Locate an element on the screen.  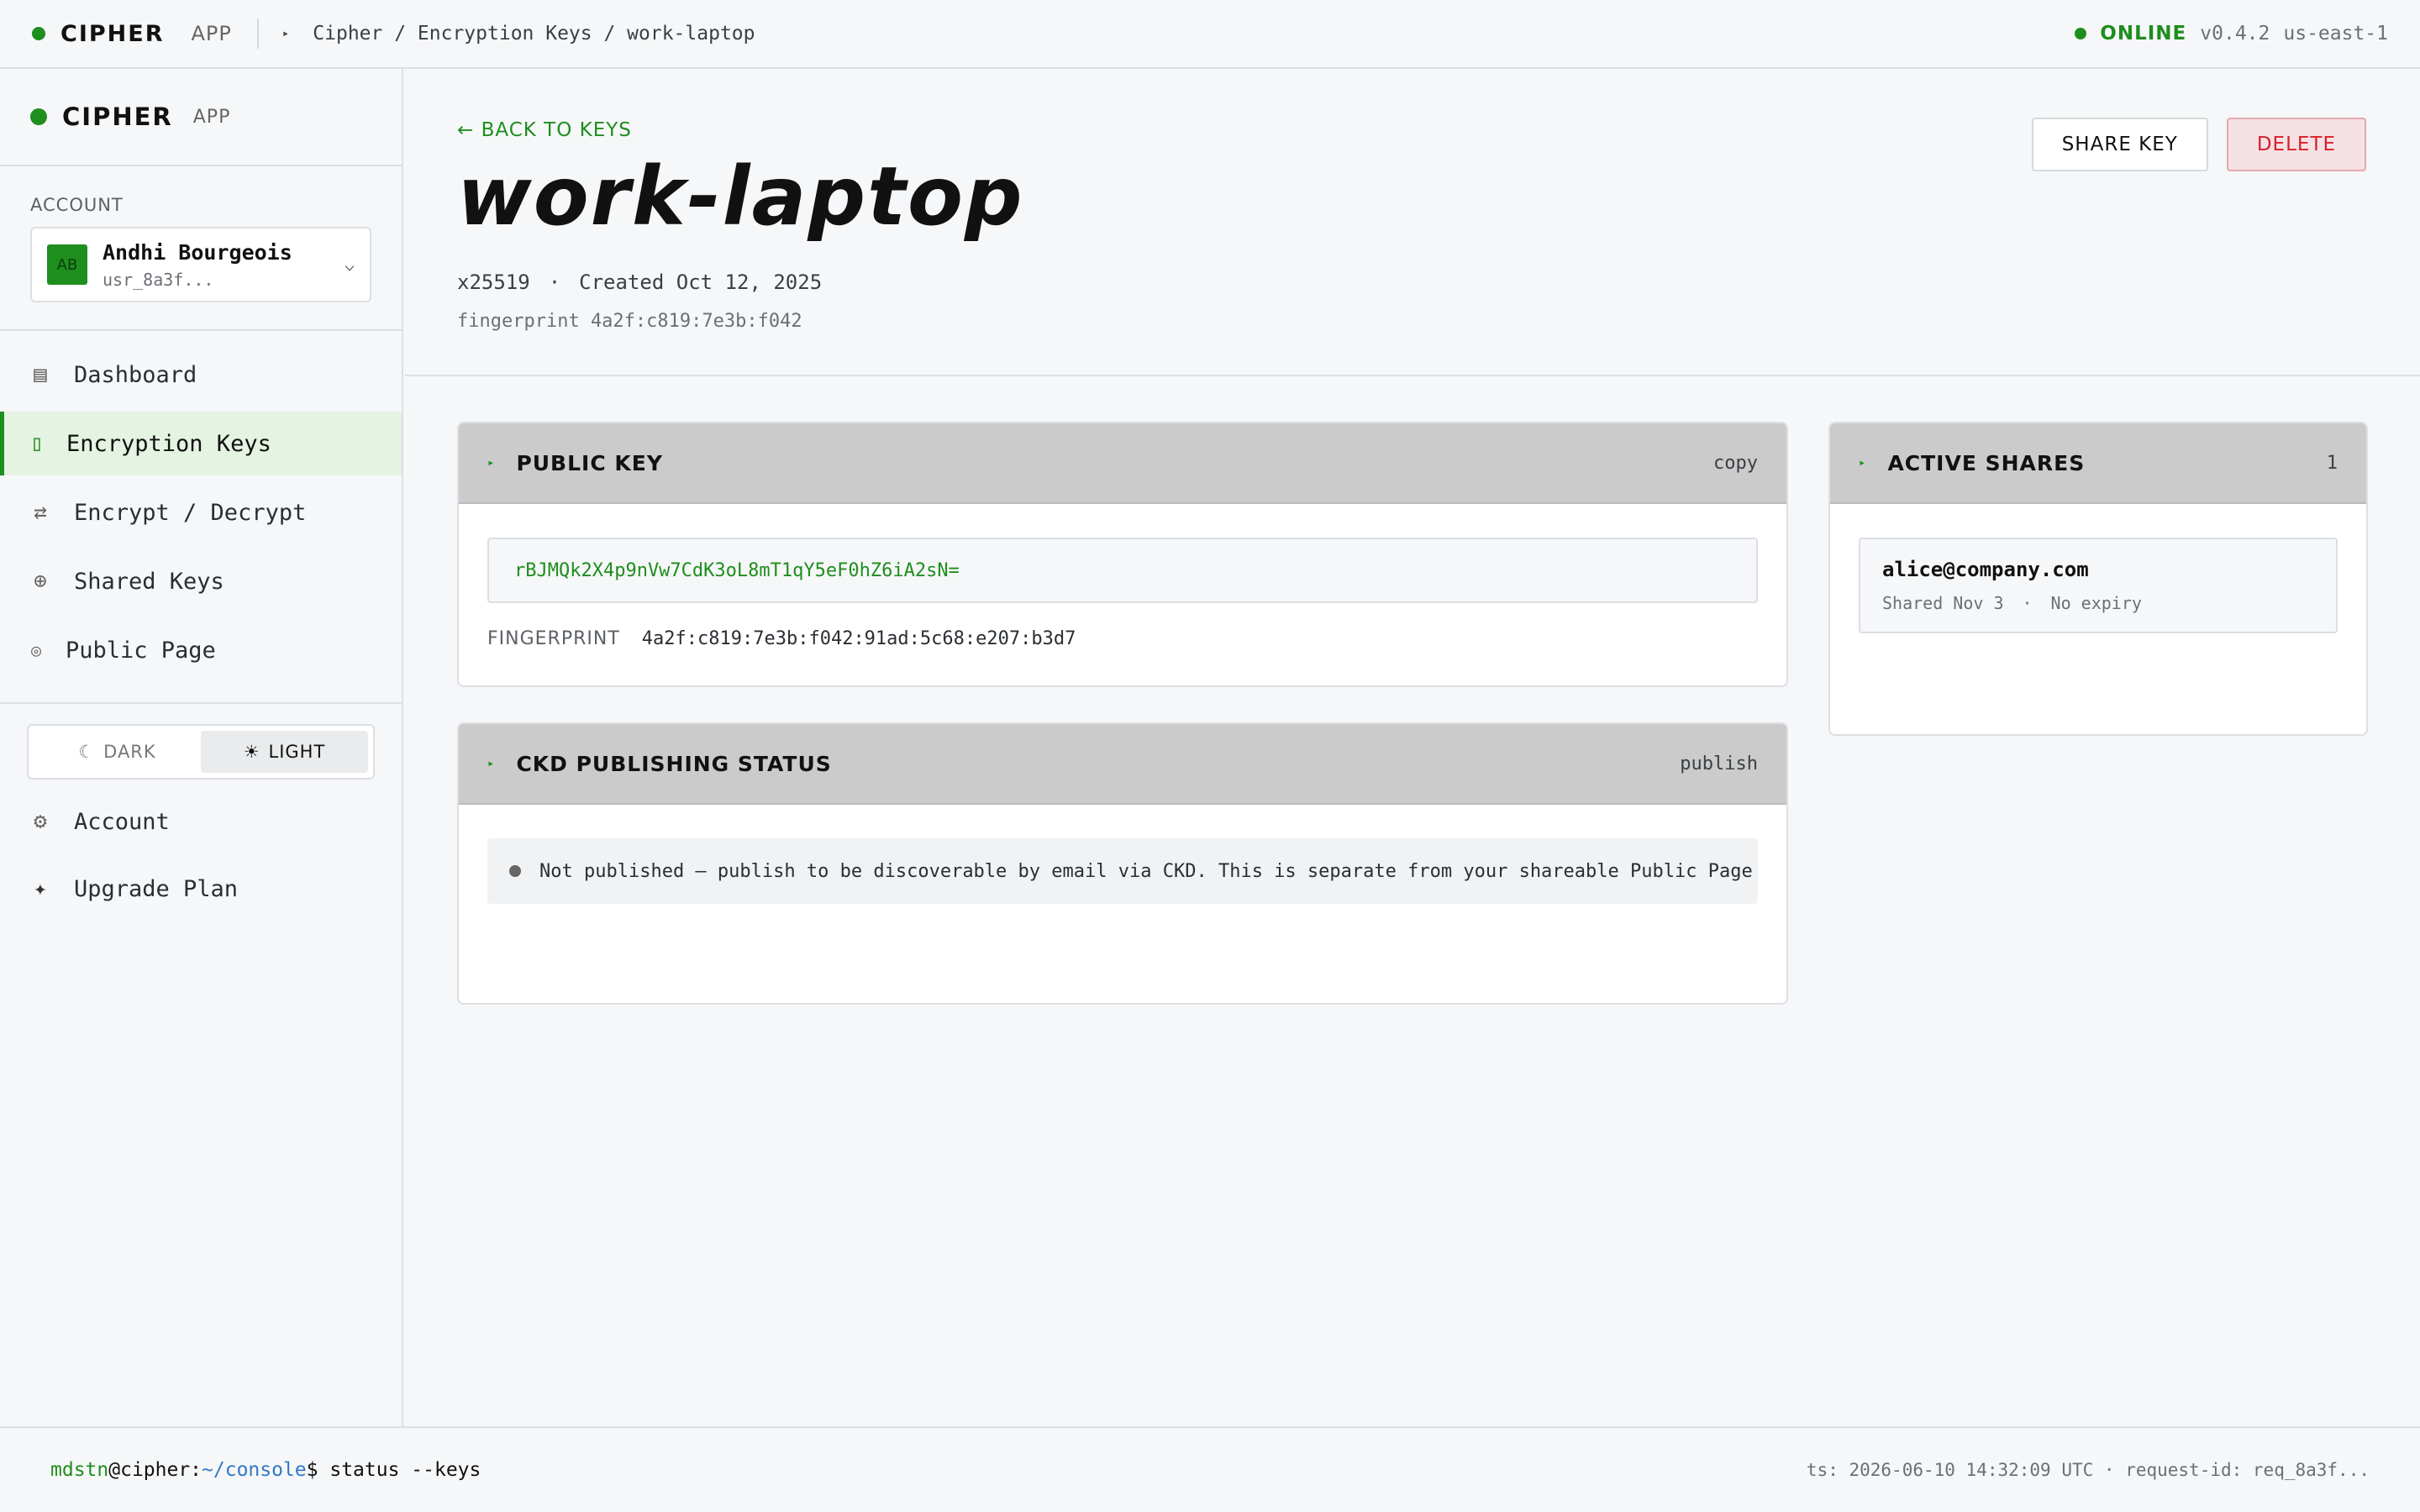
sidebar-item-label: Upgrade Plan is located at coordinates (157, 888).